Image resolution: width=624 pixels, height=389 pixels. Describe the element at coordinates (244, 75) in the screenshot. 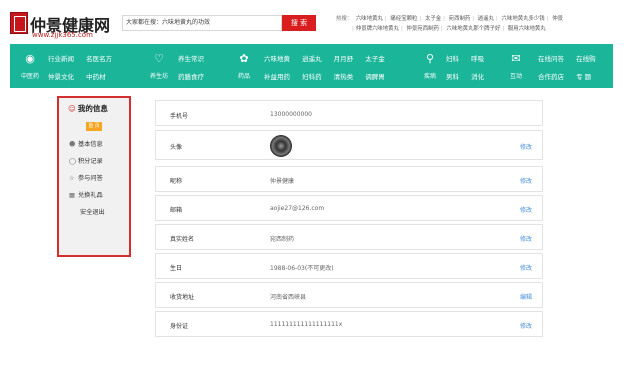

I see `nav-group-label: 药品` at that location.